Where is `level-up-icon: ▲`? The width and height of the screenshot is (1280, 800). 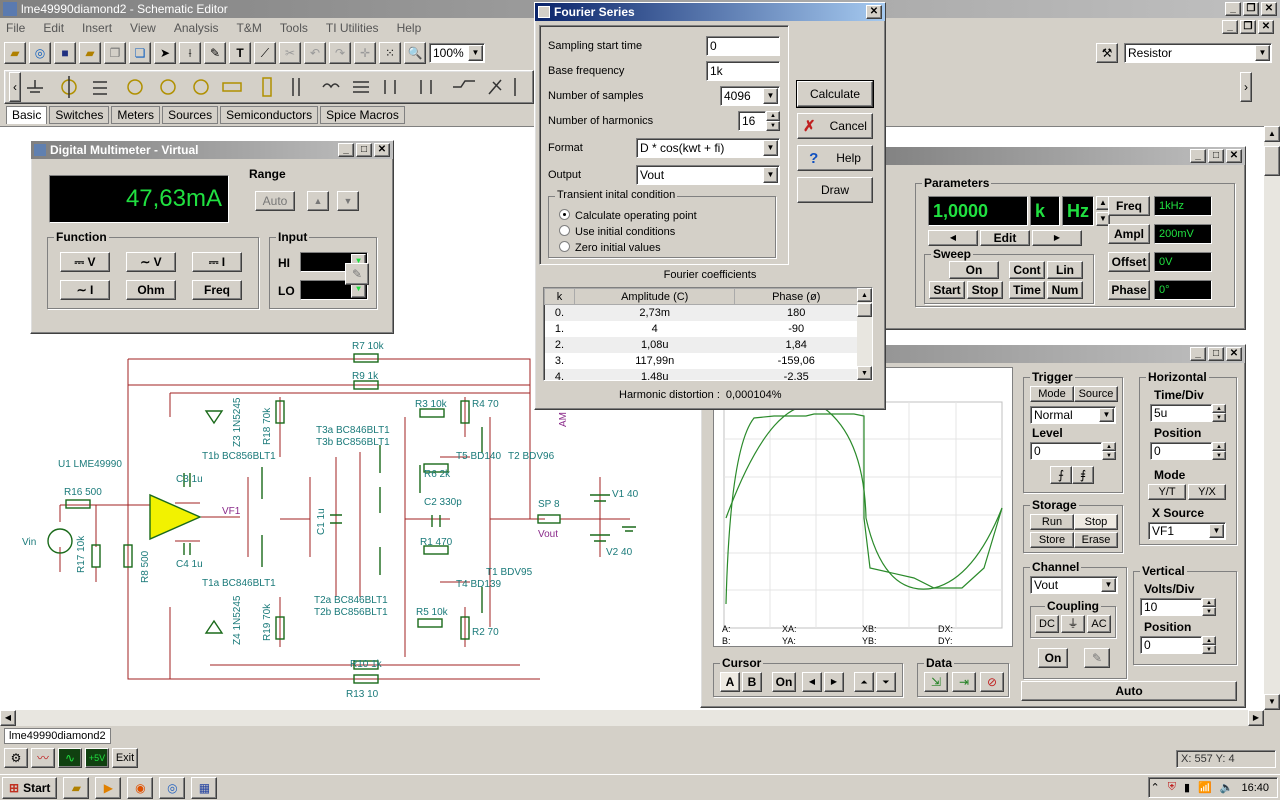 level-up-icon: ▲ is located at coordinates (1109, 446).